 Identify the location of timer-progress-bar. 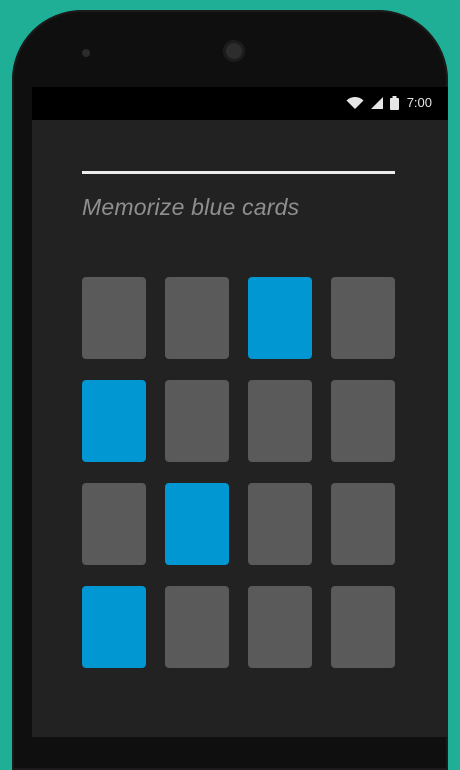
(238, 172).